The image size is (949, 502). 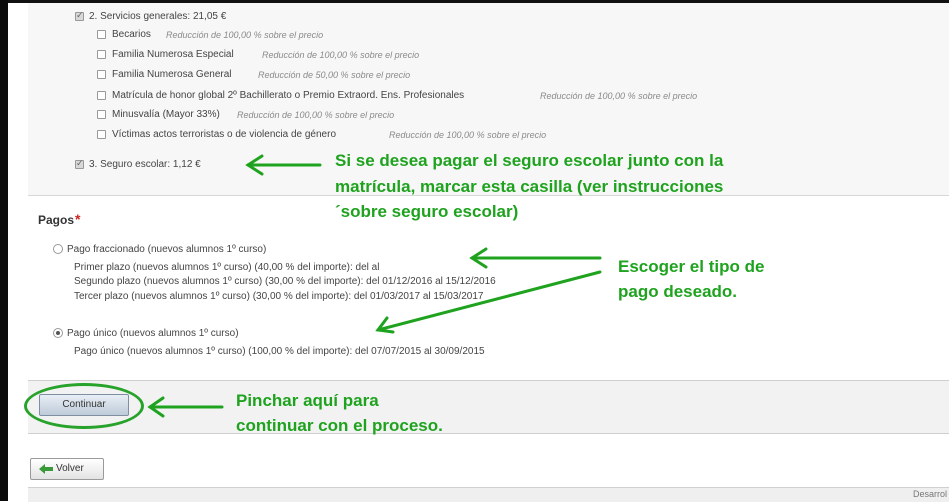 What do you see at coordinates (489, 301) in the screenshot?
I see `arrow-to-unico` at bounding box center [489, 301].